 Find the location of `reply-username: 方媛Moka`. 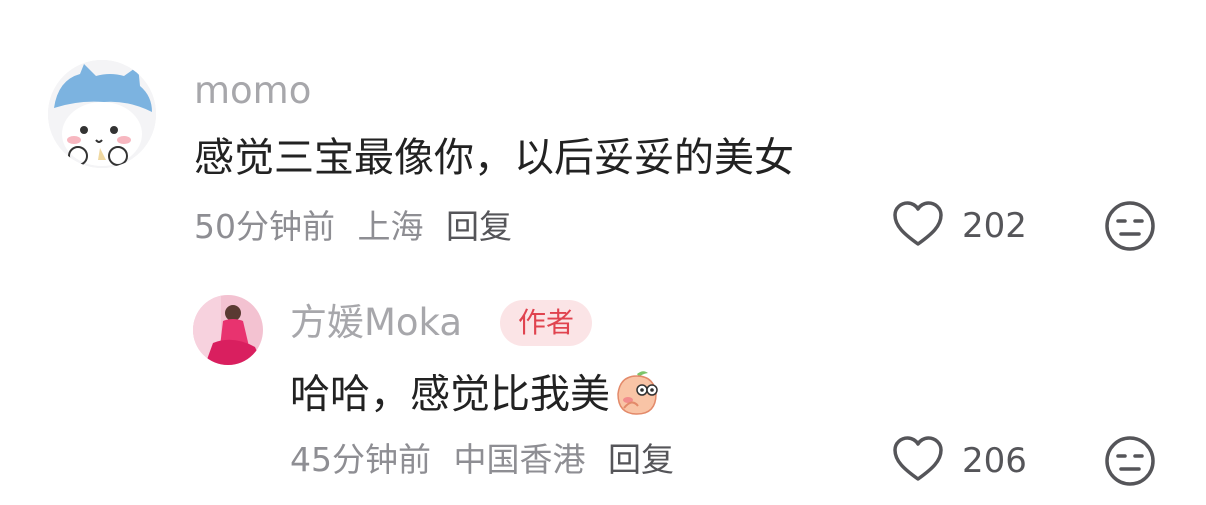

reply-username: 方媛Moka is located at coordinates (376, 322).